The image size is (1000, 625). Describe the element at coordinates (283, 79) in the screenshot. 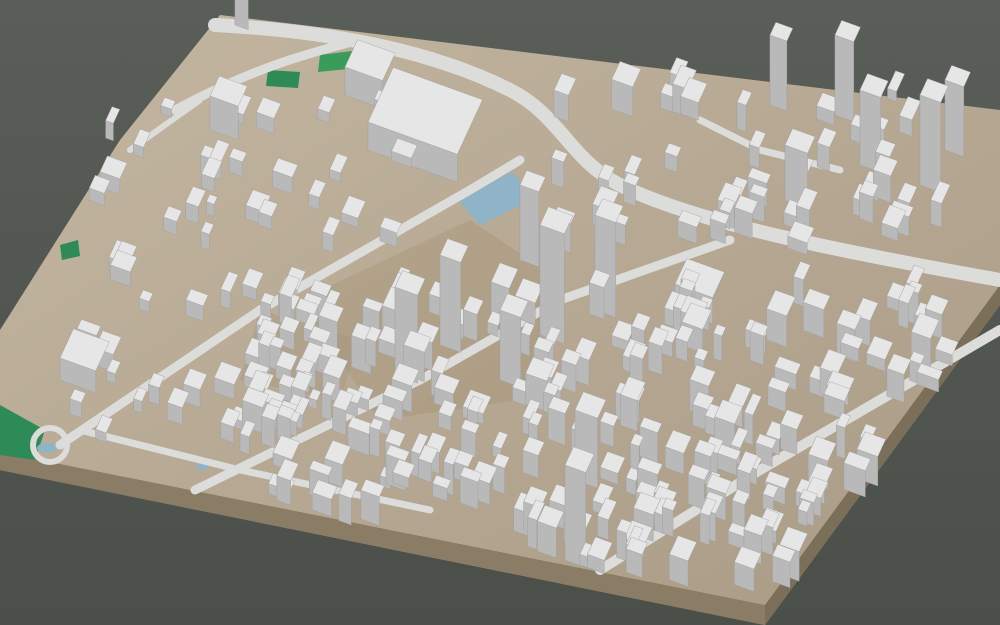

I see `park` at that location.